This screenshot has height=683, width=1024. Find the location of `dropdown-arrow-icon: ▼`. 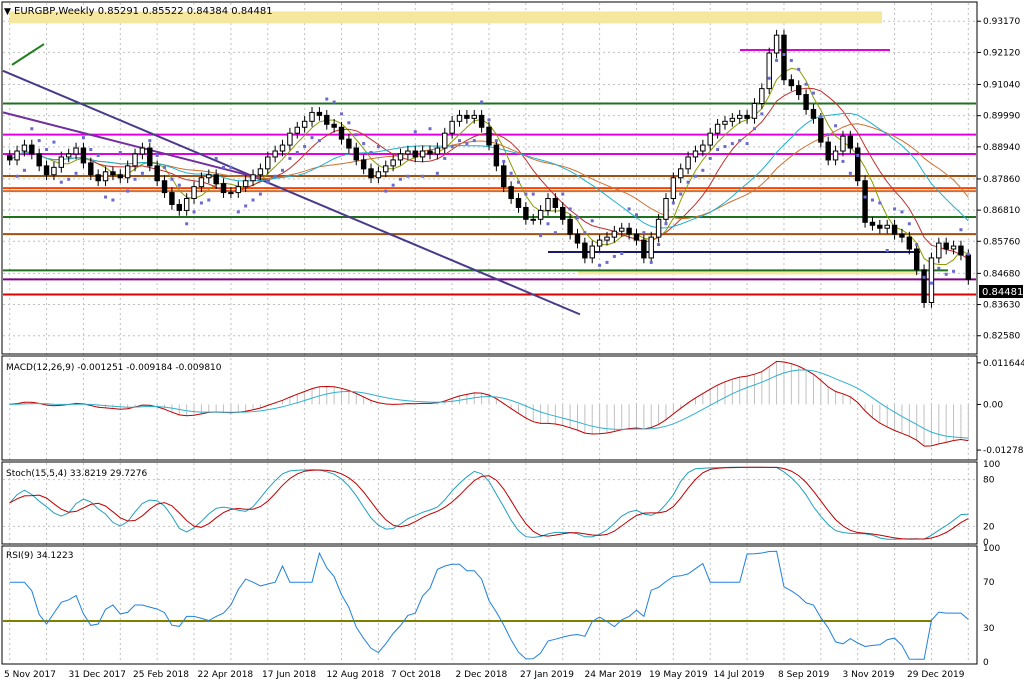

dropdown-arrow-icon: ▼ is located at coordinates (7, 12).